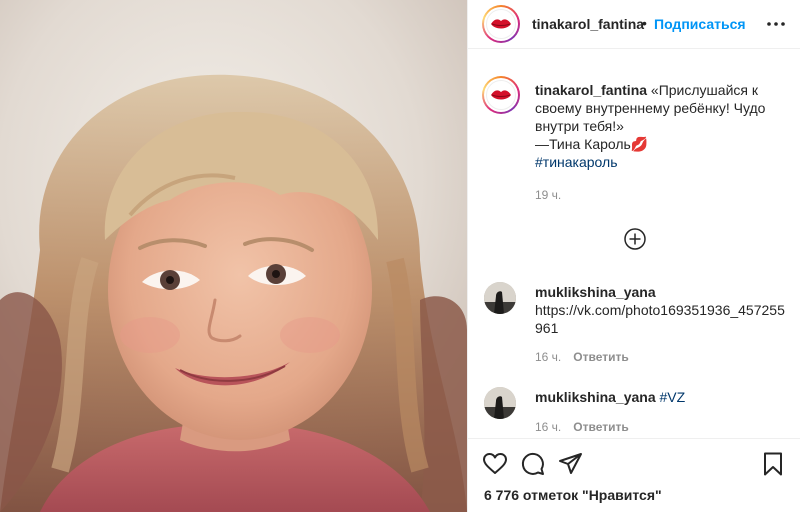 Image resolution: width=800 pixels, height=512 pixels. What do you see at coordinates (573, 495) in the screenshot?
I see `likes-count: 6 776 отметок "Нравится"` at bounding box center [573, 495].